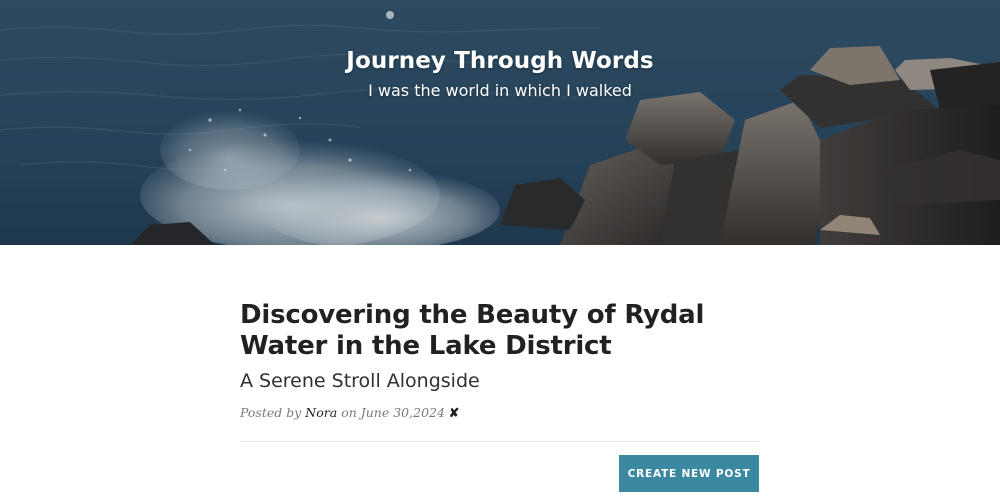 The image size is (1000, 496). What do you see at coordinates (454, 412) in the screenshot?
I see `delete-post-icon: ✘` at bounding box center [454, 412].